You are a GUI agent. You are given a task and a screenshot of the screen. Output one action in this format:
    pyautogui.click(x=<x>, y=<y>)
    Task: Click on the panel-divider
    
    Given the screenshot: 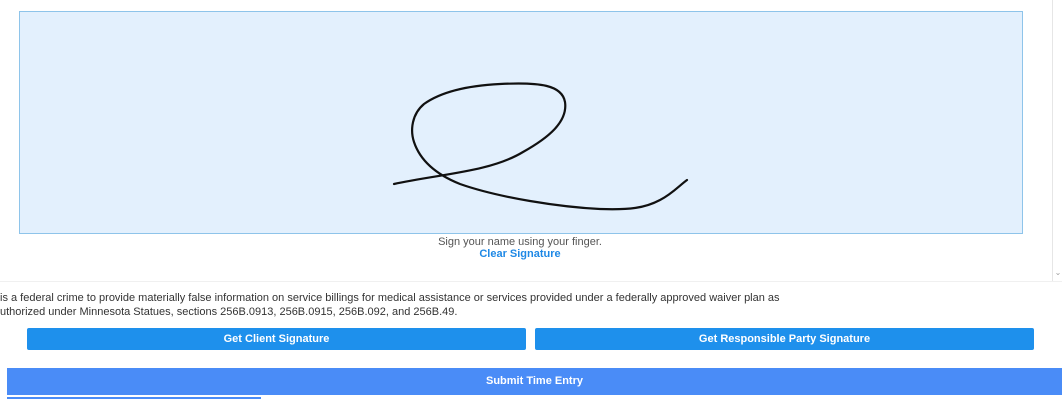 What is the action you would take?
    pyautogui.click(x=531, y=281)
    